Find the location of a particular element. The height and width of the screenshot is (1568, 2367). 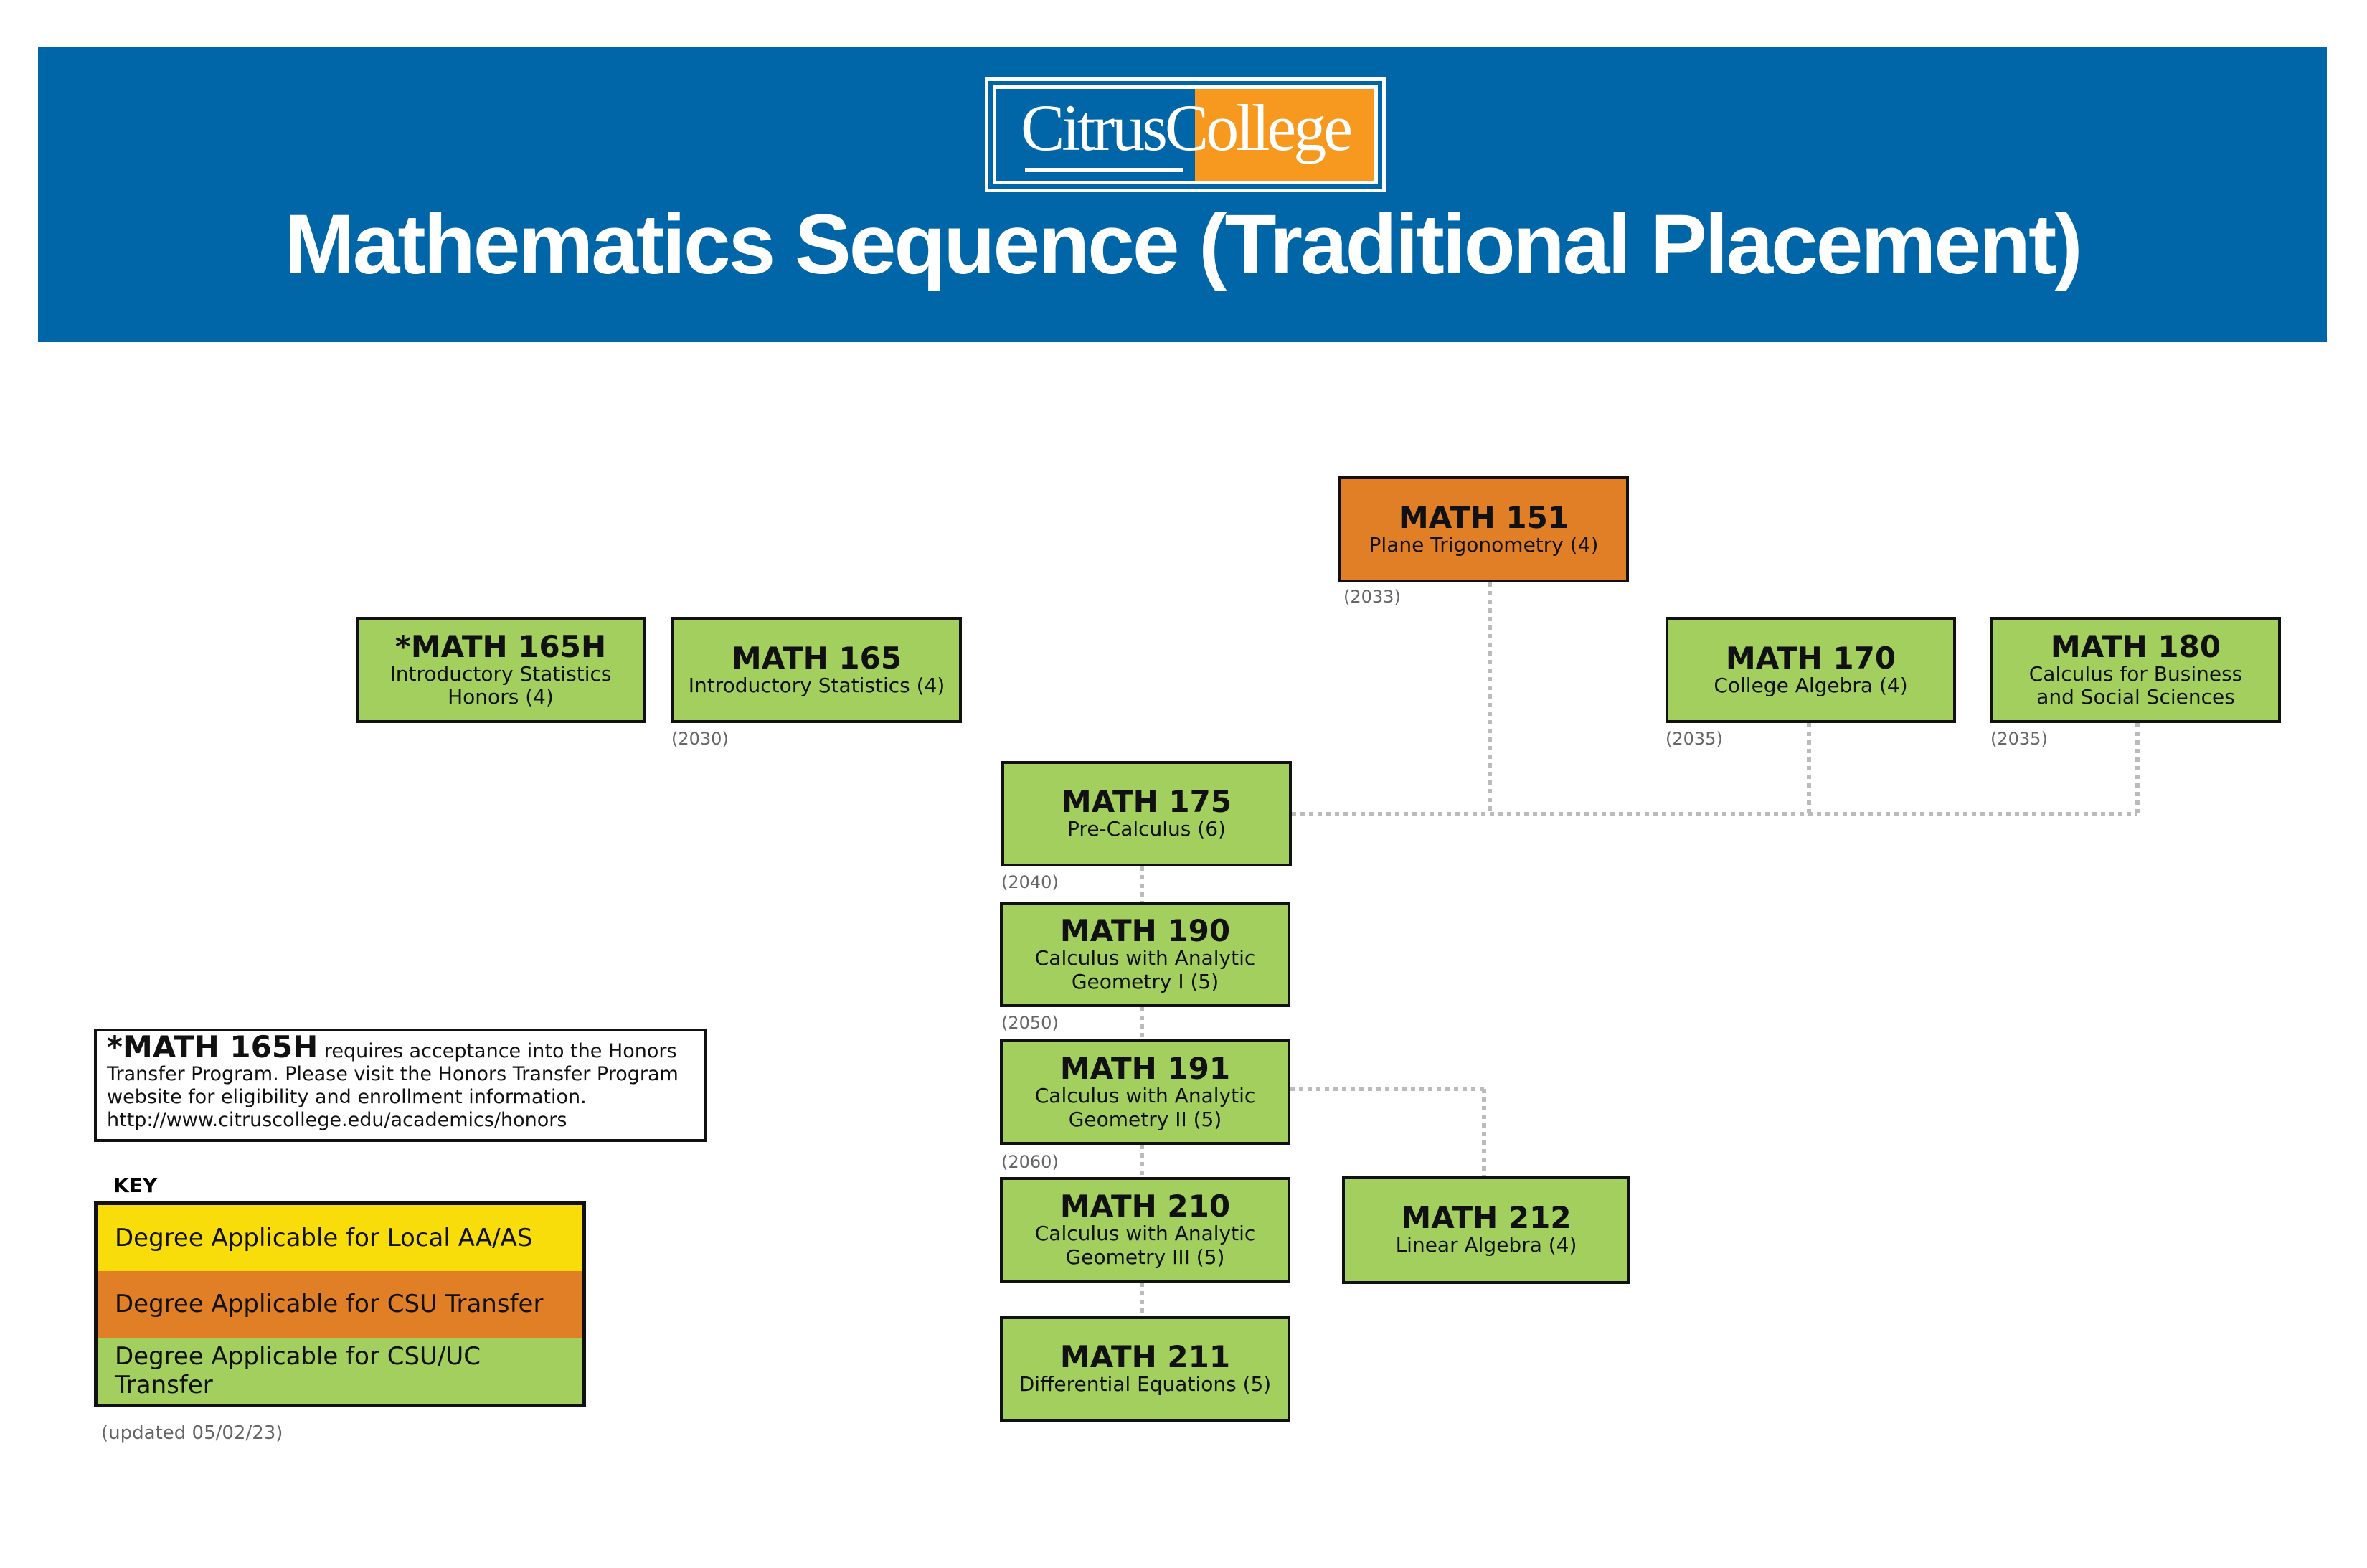

course-number: (2060) is located at coordinates (1030, 1162).